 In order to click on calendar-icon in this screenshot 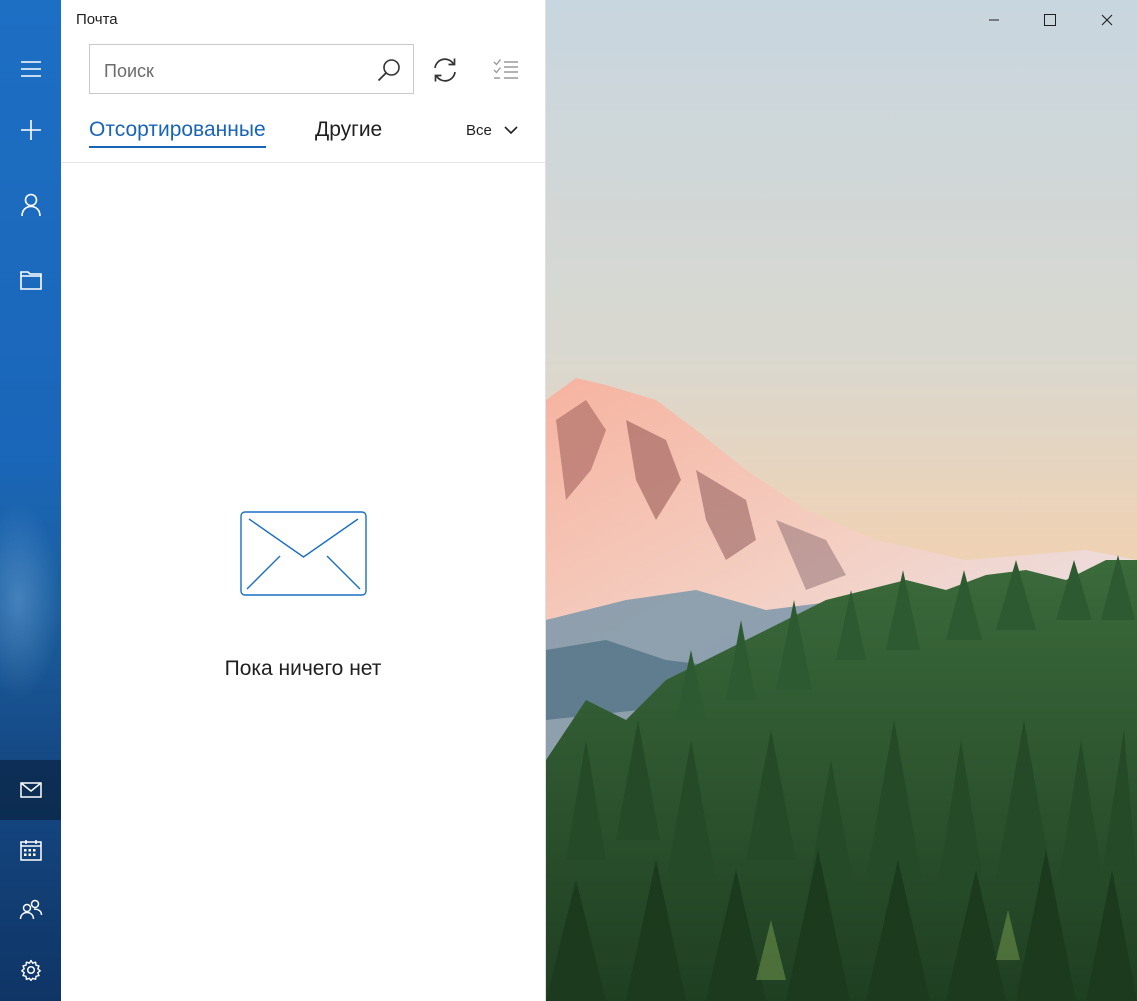, I will do `click(30, 850)`.